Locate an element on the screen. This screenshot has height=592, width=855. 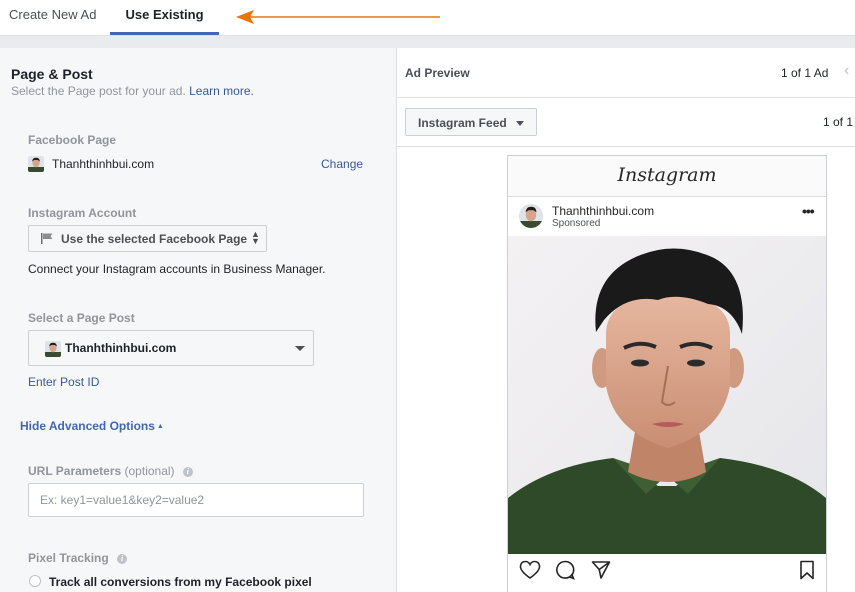
page-post-value: Thanhthinhbui.com is located at coordinates (121, 348).